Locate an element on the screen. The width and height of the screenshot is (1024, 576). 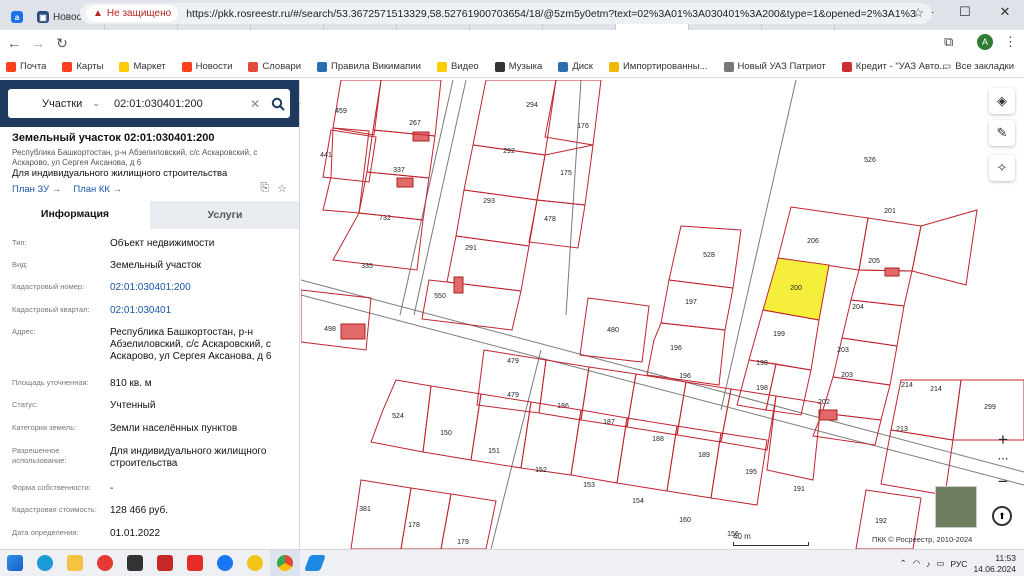
bookmark-item: Маркет is located at coordinates (142, 66).